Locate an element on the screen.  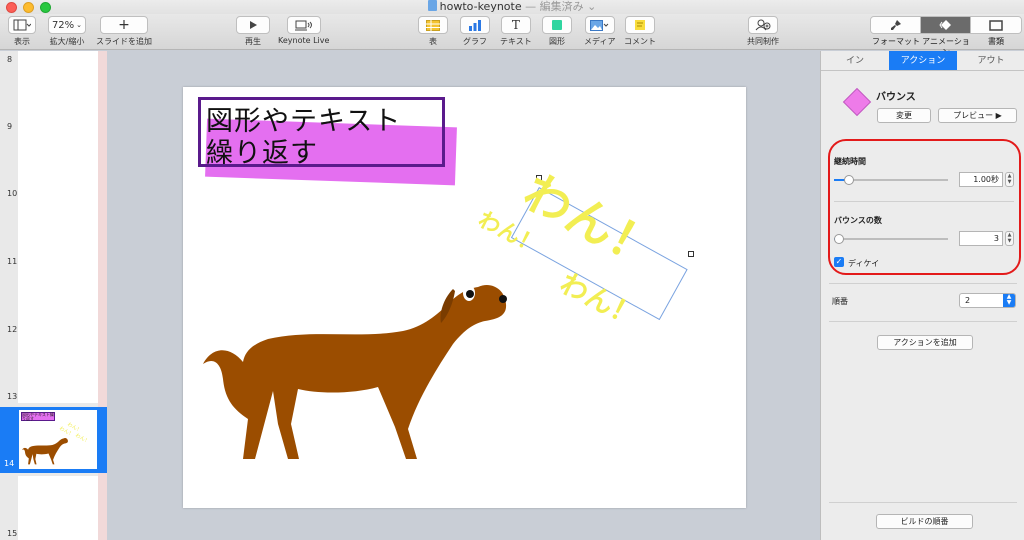
keynote-document-icon is located at coordinates (432, 5).